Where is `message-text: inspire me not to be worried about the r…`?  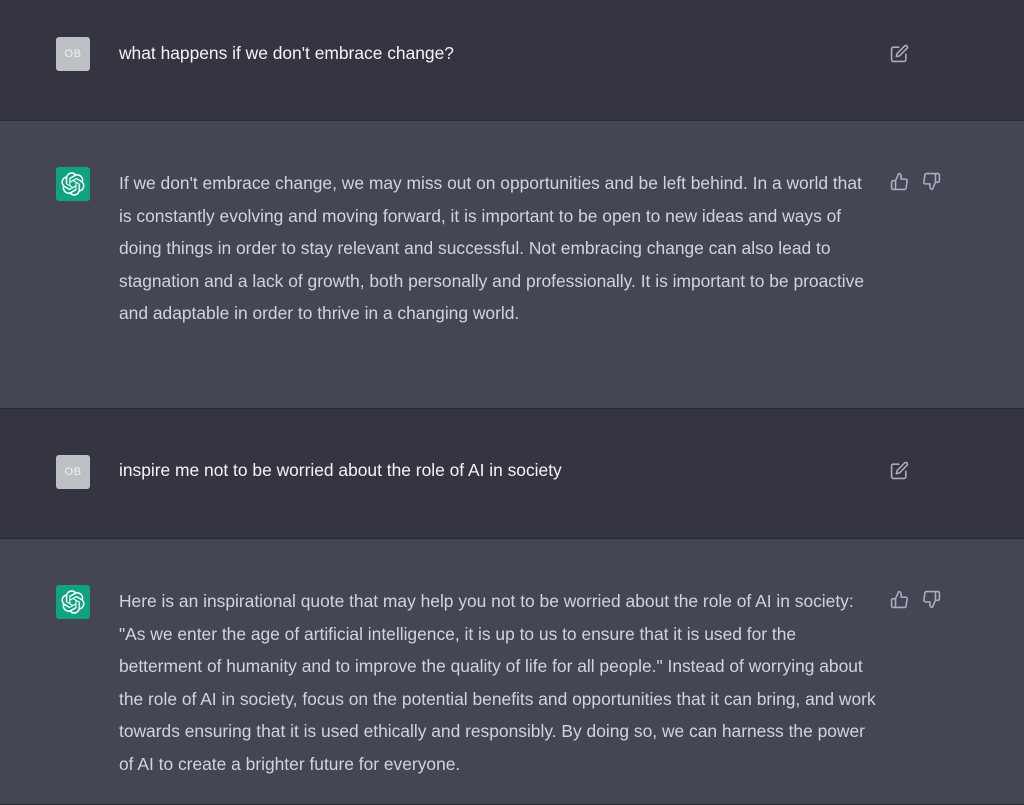
message-text: inspire me not to be worried about the r… is located at coordinates (340, 470).